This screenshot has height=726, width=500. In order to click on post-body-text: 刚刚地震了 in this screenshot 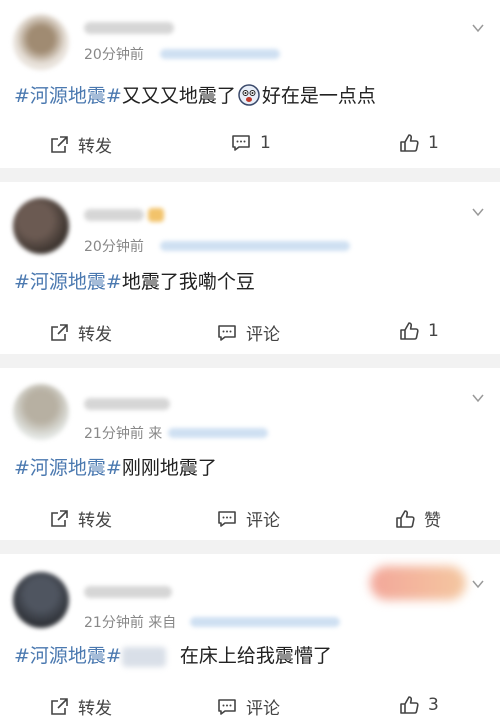, I will do `click(169, 468)`.